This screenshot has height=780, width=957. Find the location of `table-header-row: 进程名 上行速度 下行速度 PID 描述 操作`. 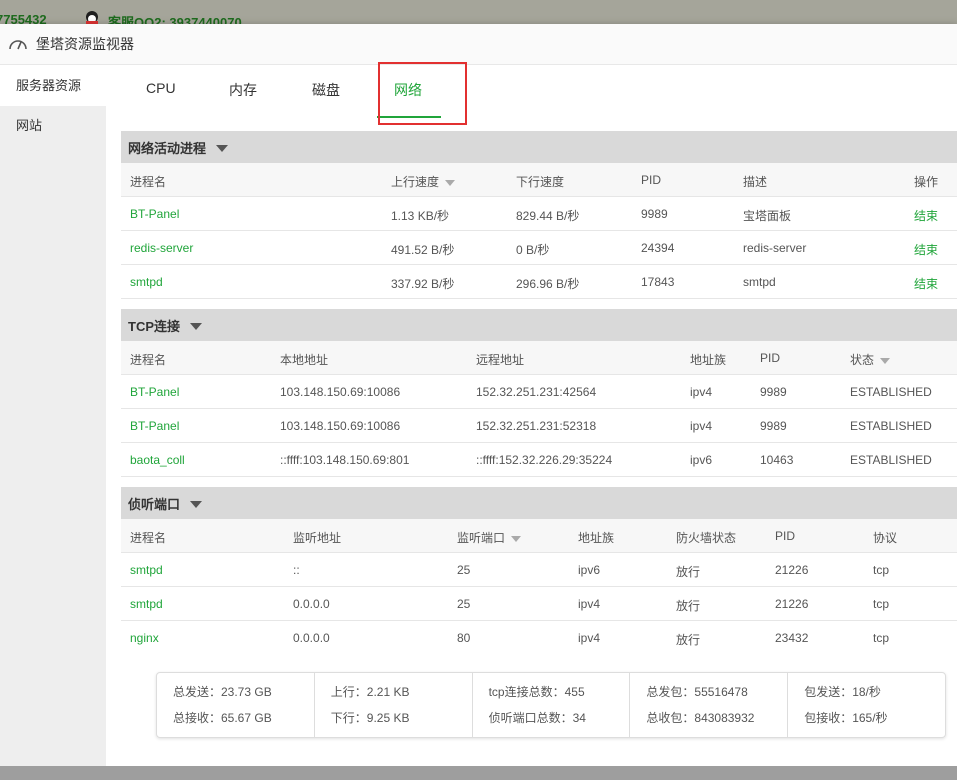

table-header-row: 进程名 上行速度 下行速度 PID 描述 操作 is located at coordinates (539, 180).